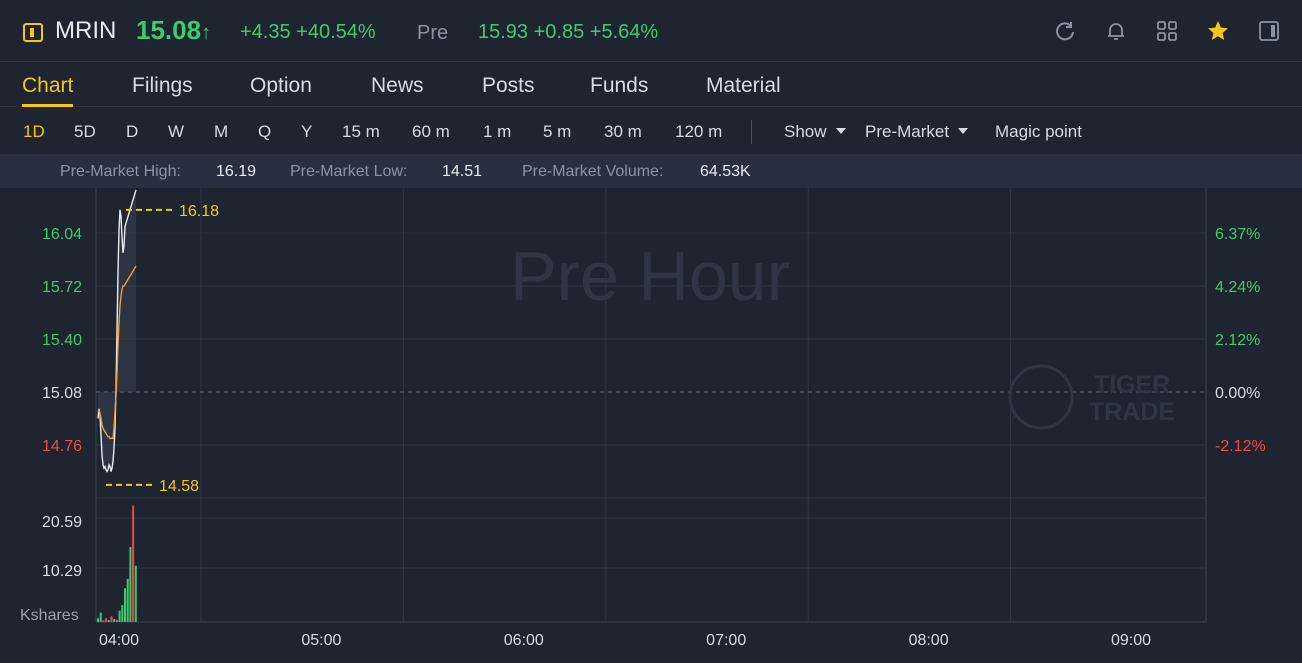  Describe the element at coordinates (725, 171) in the screenshot. I see `pre-market-volume-value: 64.53K` at that location.